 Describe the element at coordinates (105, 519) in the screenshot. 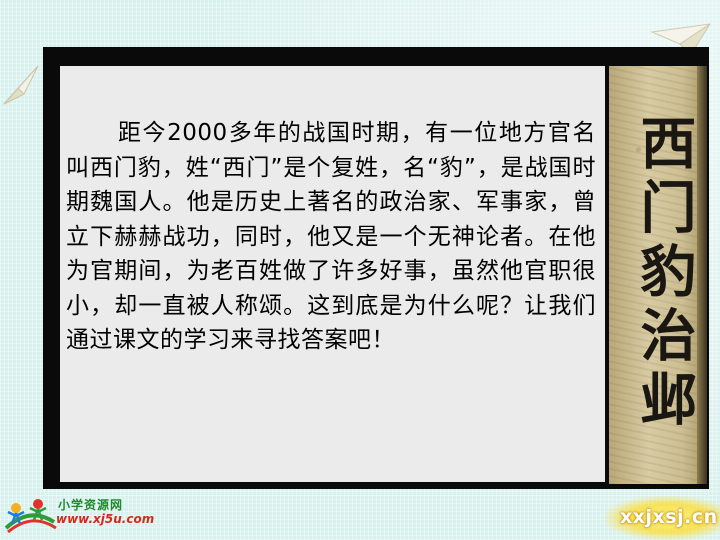

I see `logo-site-url: www.xj5u.com` at that location.